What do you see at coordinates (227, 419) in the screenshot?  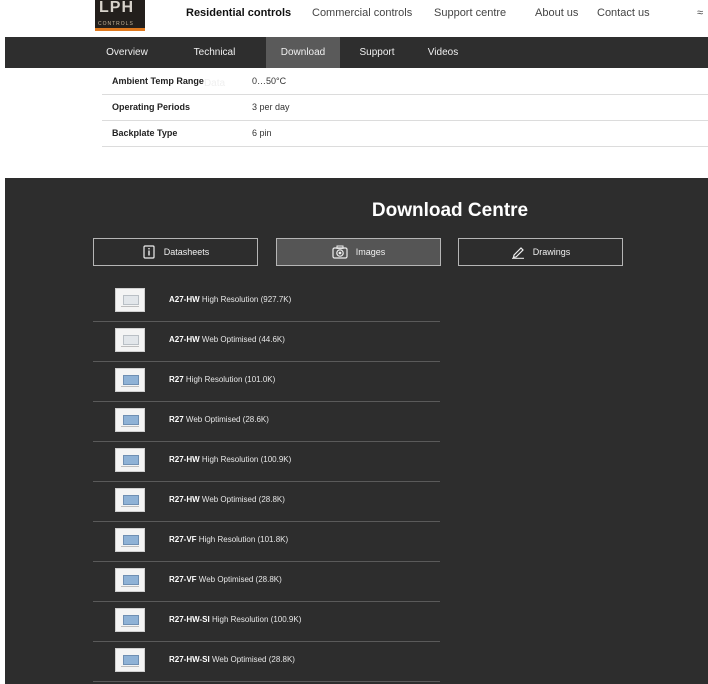 I see `file-description: Web Optimised (28.6K)` at bounding box center [227, 419].